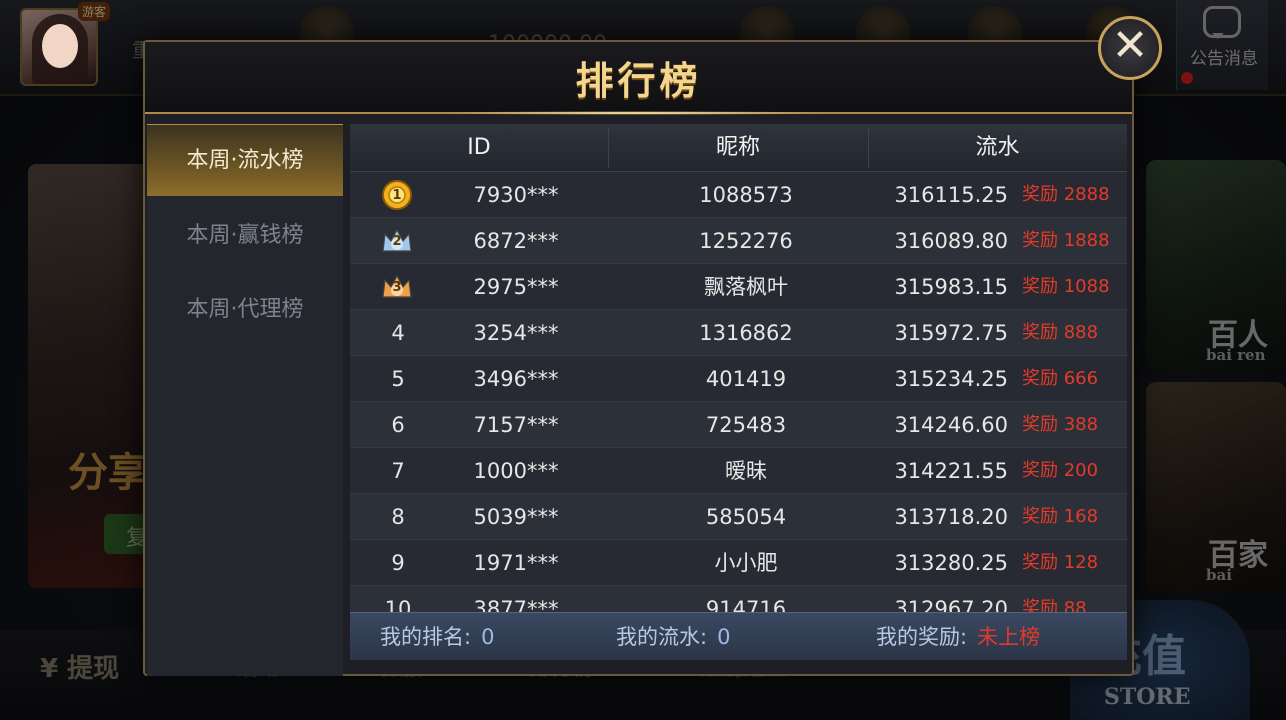  Describe the element at coordinates (746, 563) in the screenshot. I see `player-nickname: 小小肥` at that location.